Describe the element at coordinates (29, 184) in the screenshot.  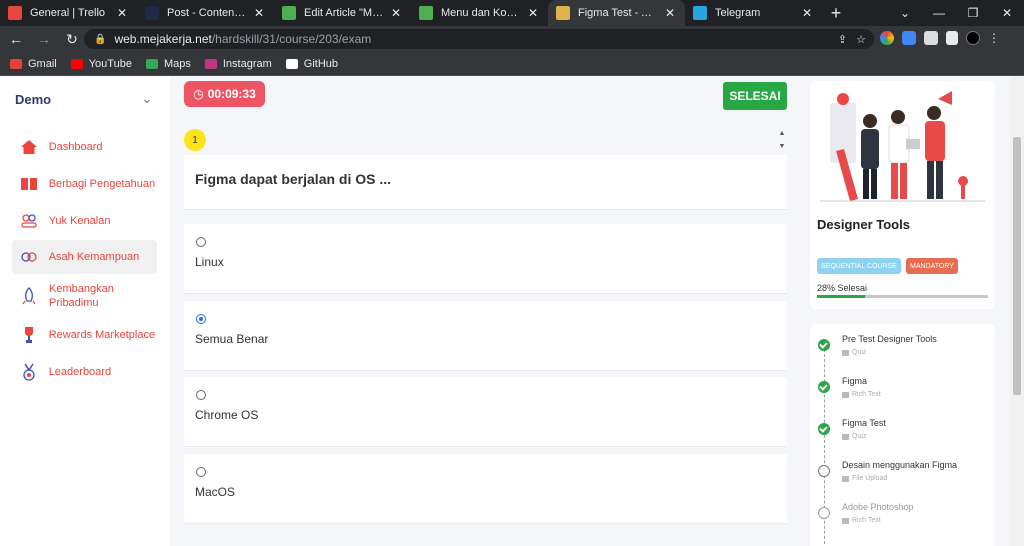
I see `book-icon` at that location.